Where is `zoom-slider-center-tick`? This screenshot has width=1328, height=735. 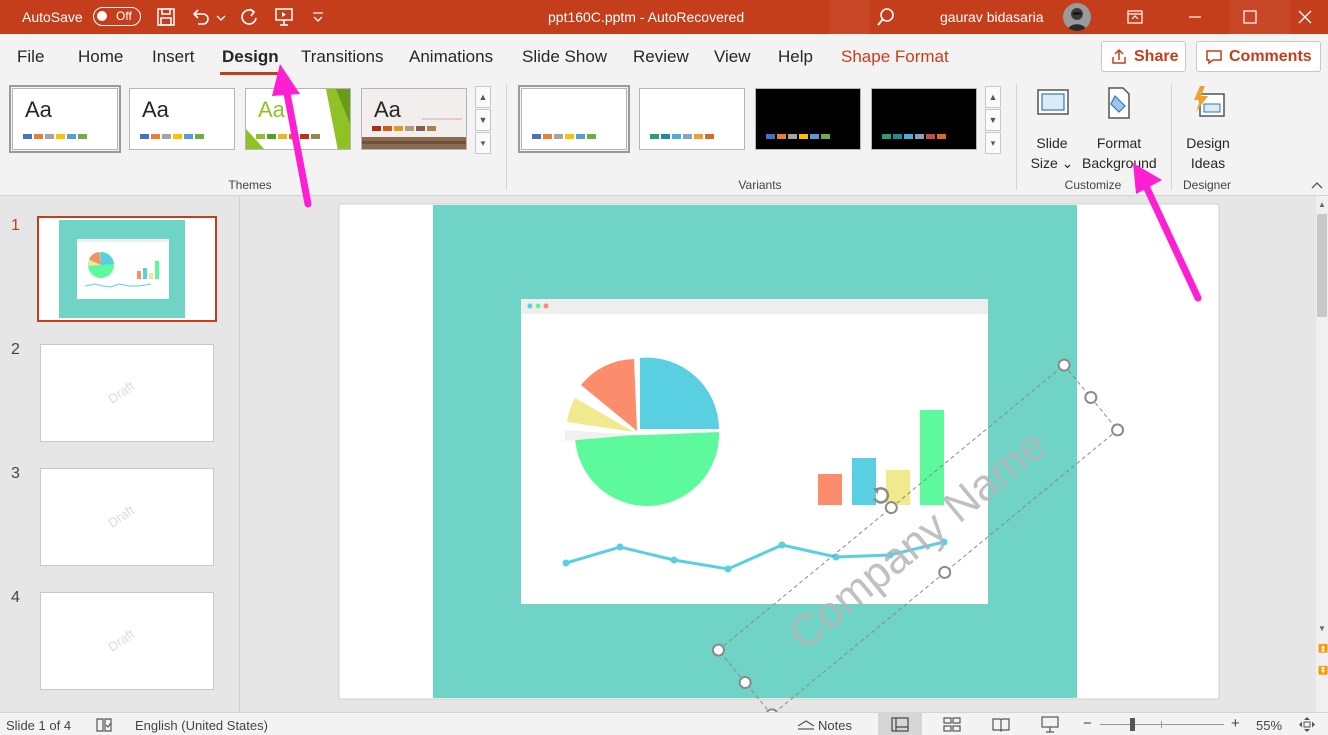
zoom-slider-center-tick is located at coordinates (1161, 724).